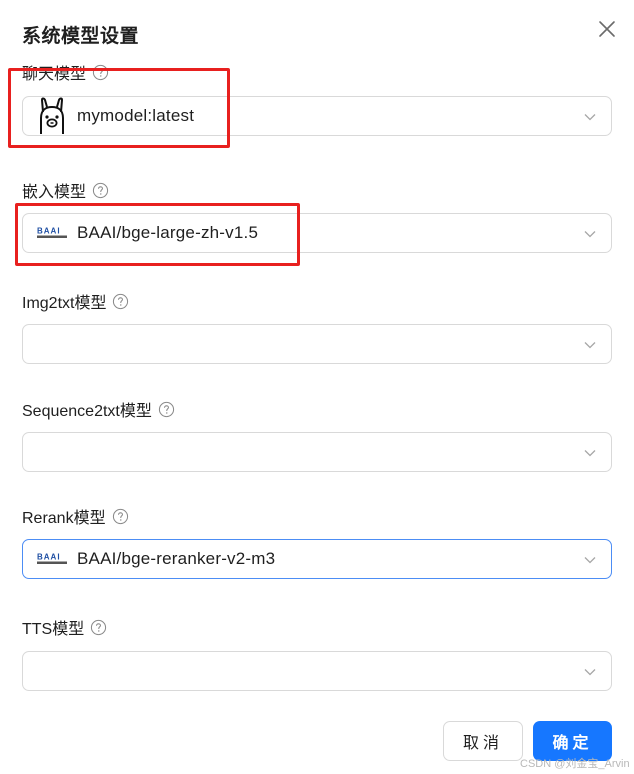 The image size is (634, 774). What do you see at coordinates (317, 344) in the screenshot?
I see `img2txt-model-select` at bounding box center [317, 344].